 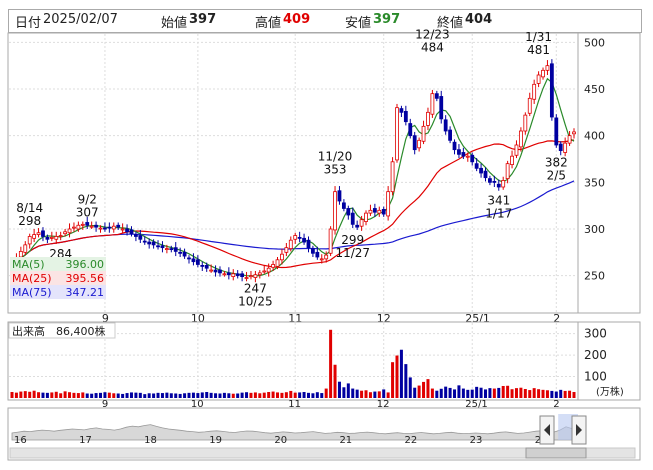 I want to click on price-tick-label: 300, so click(x=594, y=229).